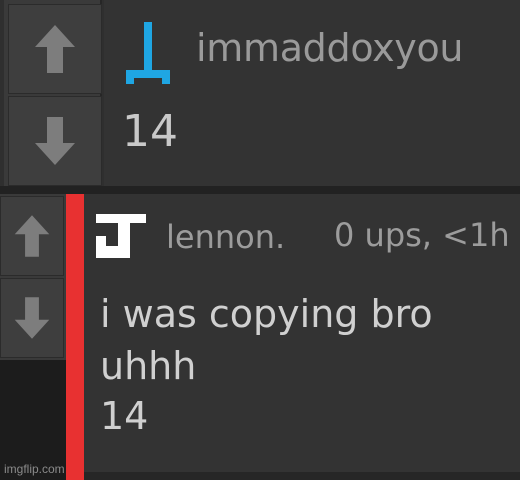  Describe the element at coordinates (302, 476) in the screenshot. I see `bottom-strip` at that location.